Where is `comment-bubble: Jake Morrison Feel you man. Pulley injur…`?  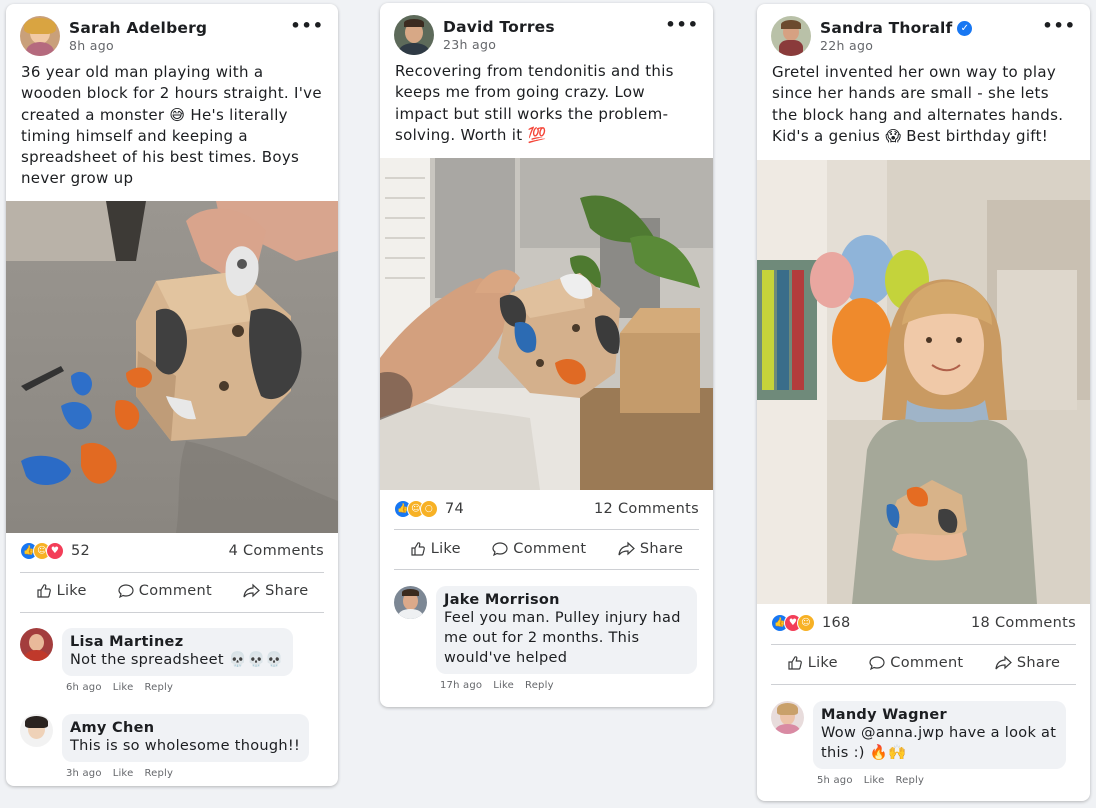 comment-bubble: Jake Morrison Feel you man. Pulley injur… is located at coordinates (566, 630).